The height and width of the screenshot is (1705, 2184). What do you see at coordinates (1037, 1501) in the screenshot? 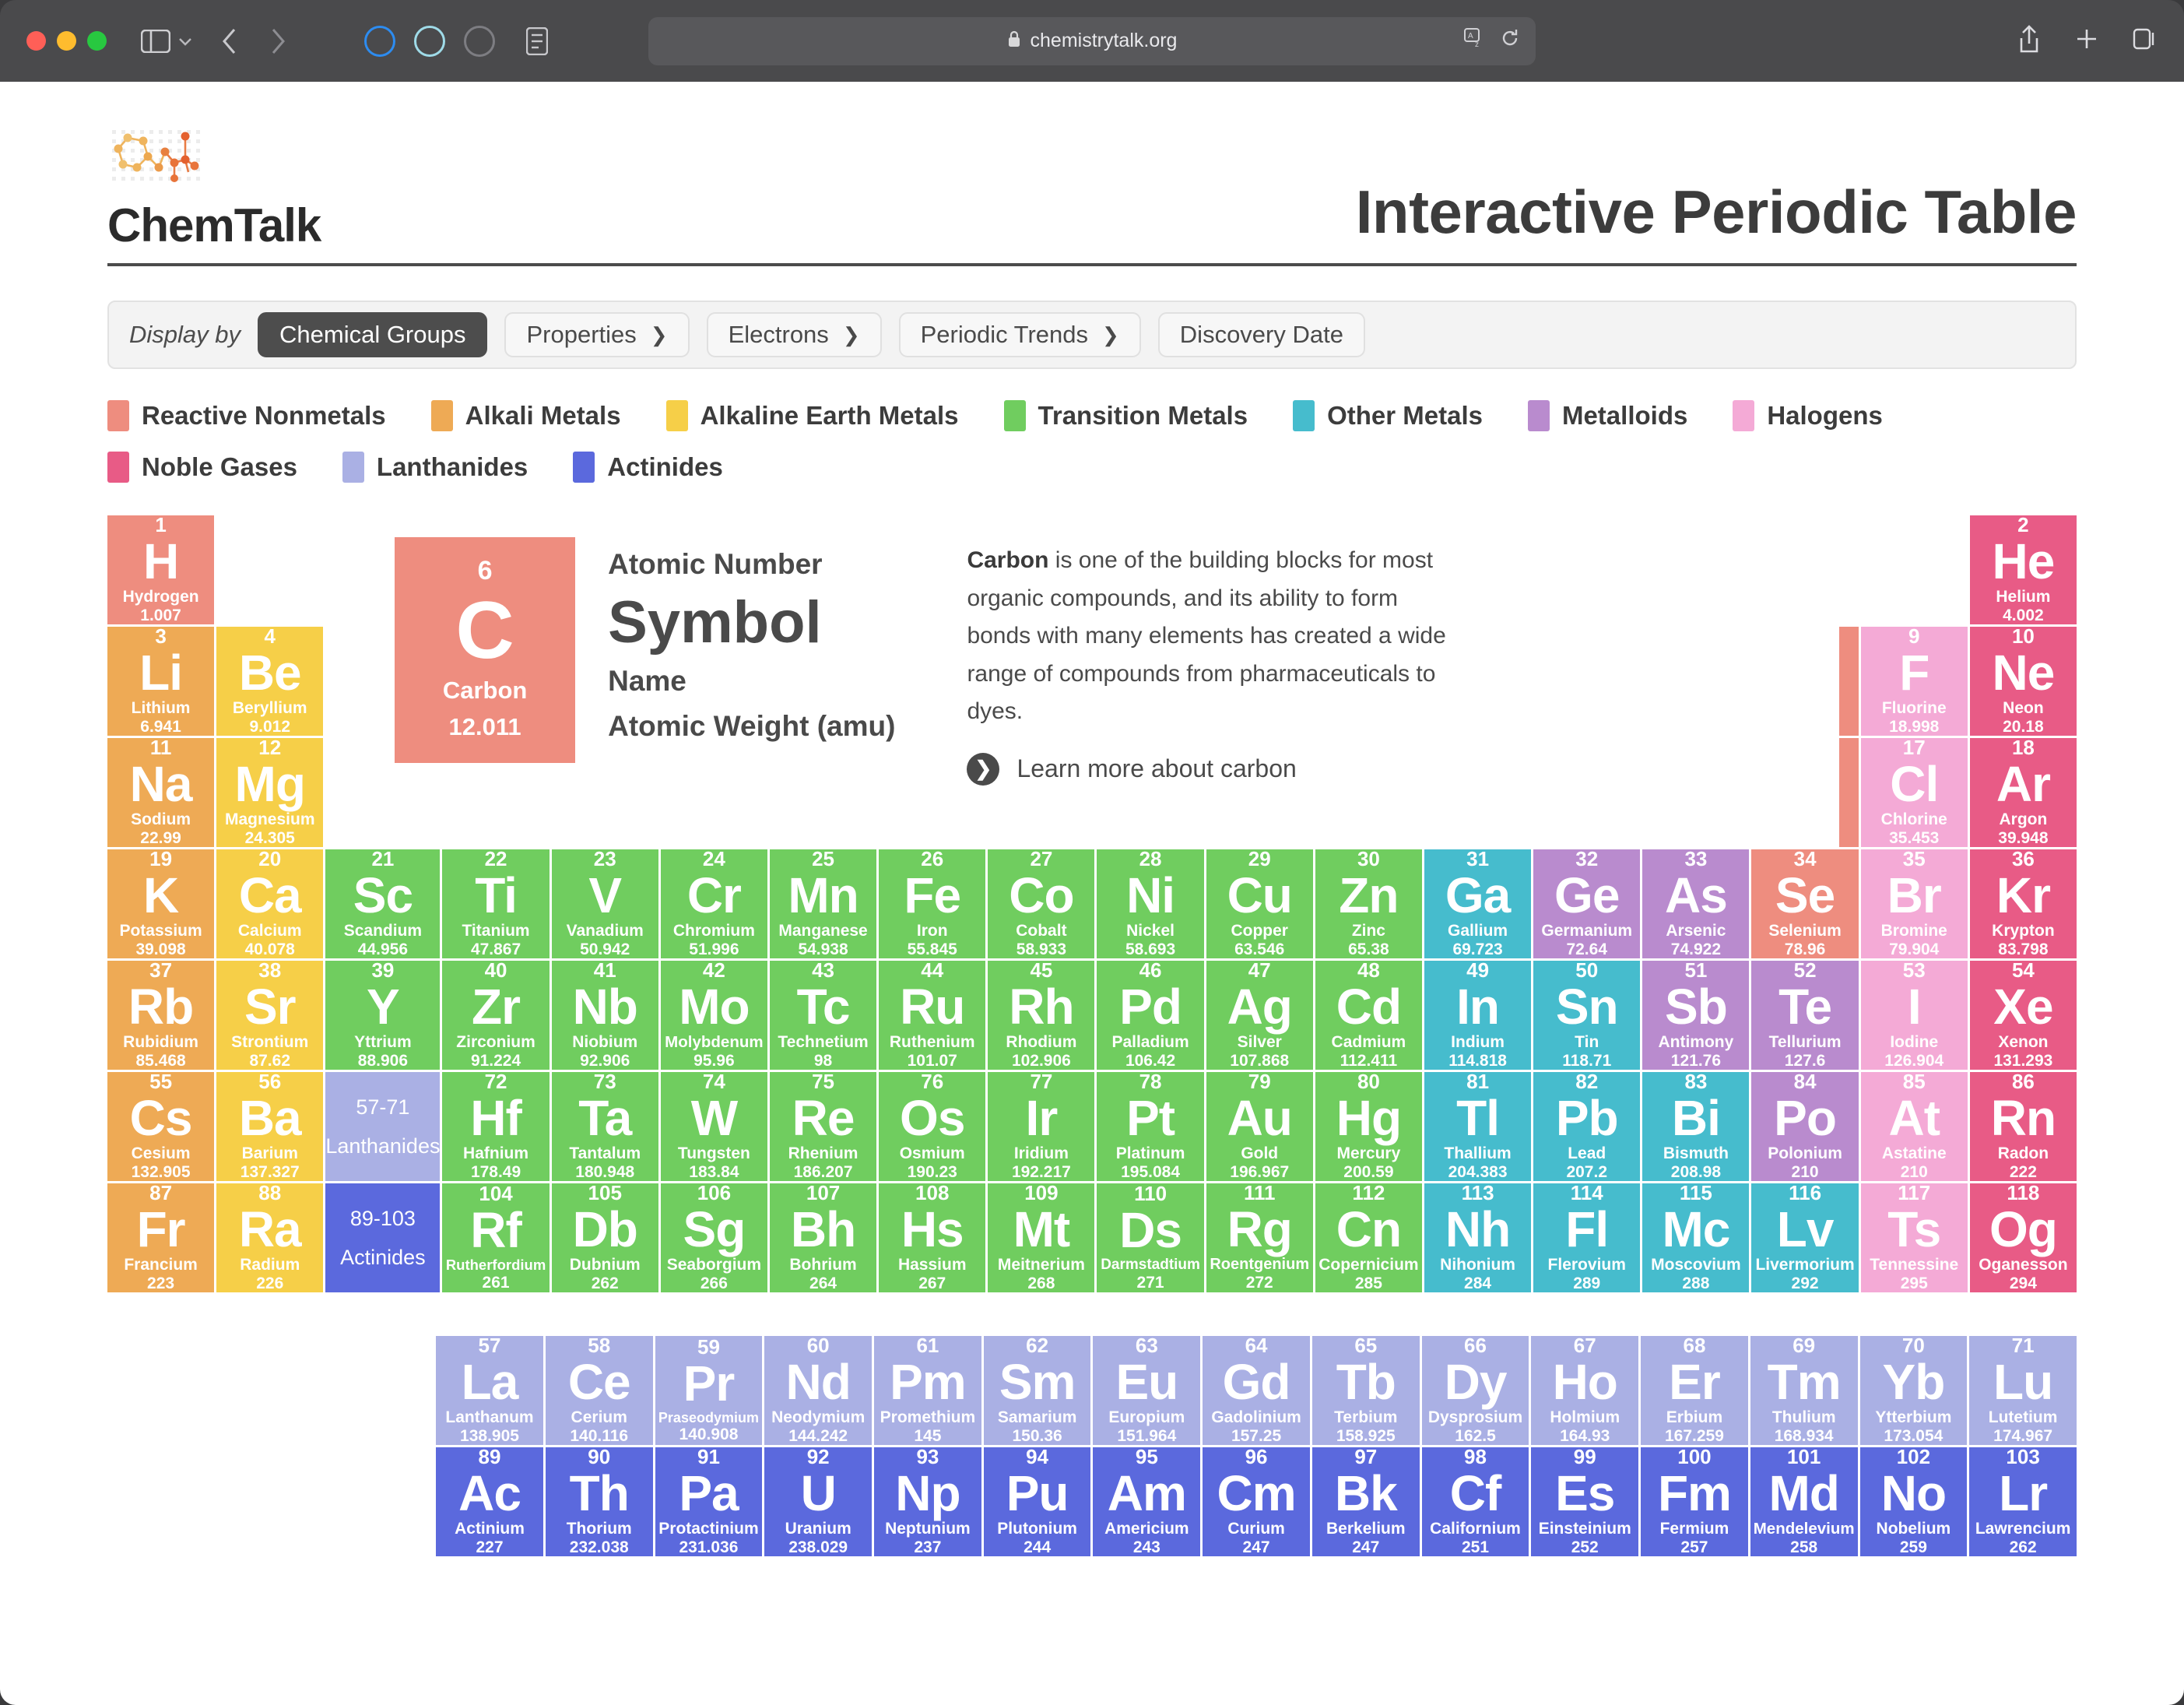
I see `element-cell-pu: 94 Pu Plutonium 244` at bounding box center [1037, 1501].